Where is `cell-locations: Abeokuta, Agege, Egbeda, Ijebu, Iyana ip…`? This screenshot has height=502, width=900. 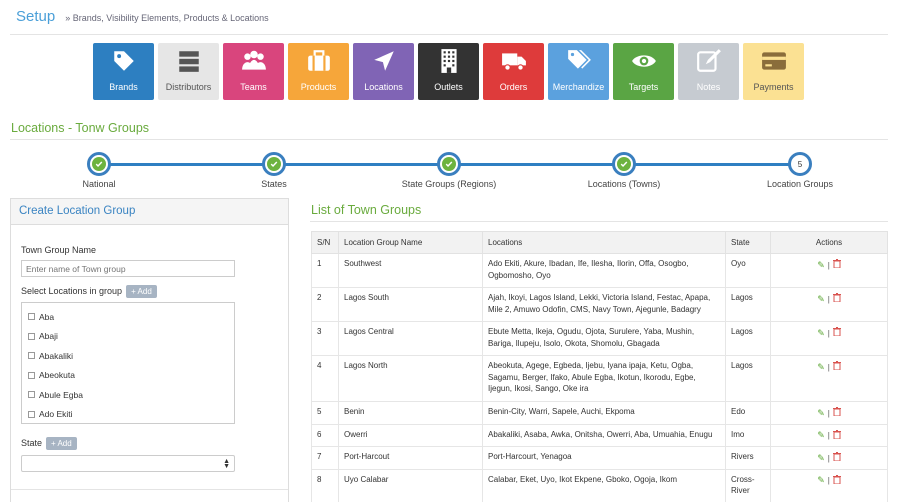 cell-locations: Abeokuta, Agege, Egbeda, Ijebu, Iyana ip… is located at coordinates (604, 378).